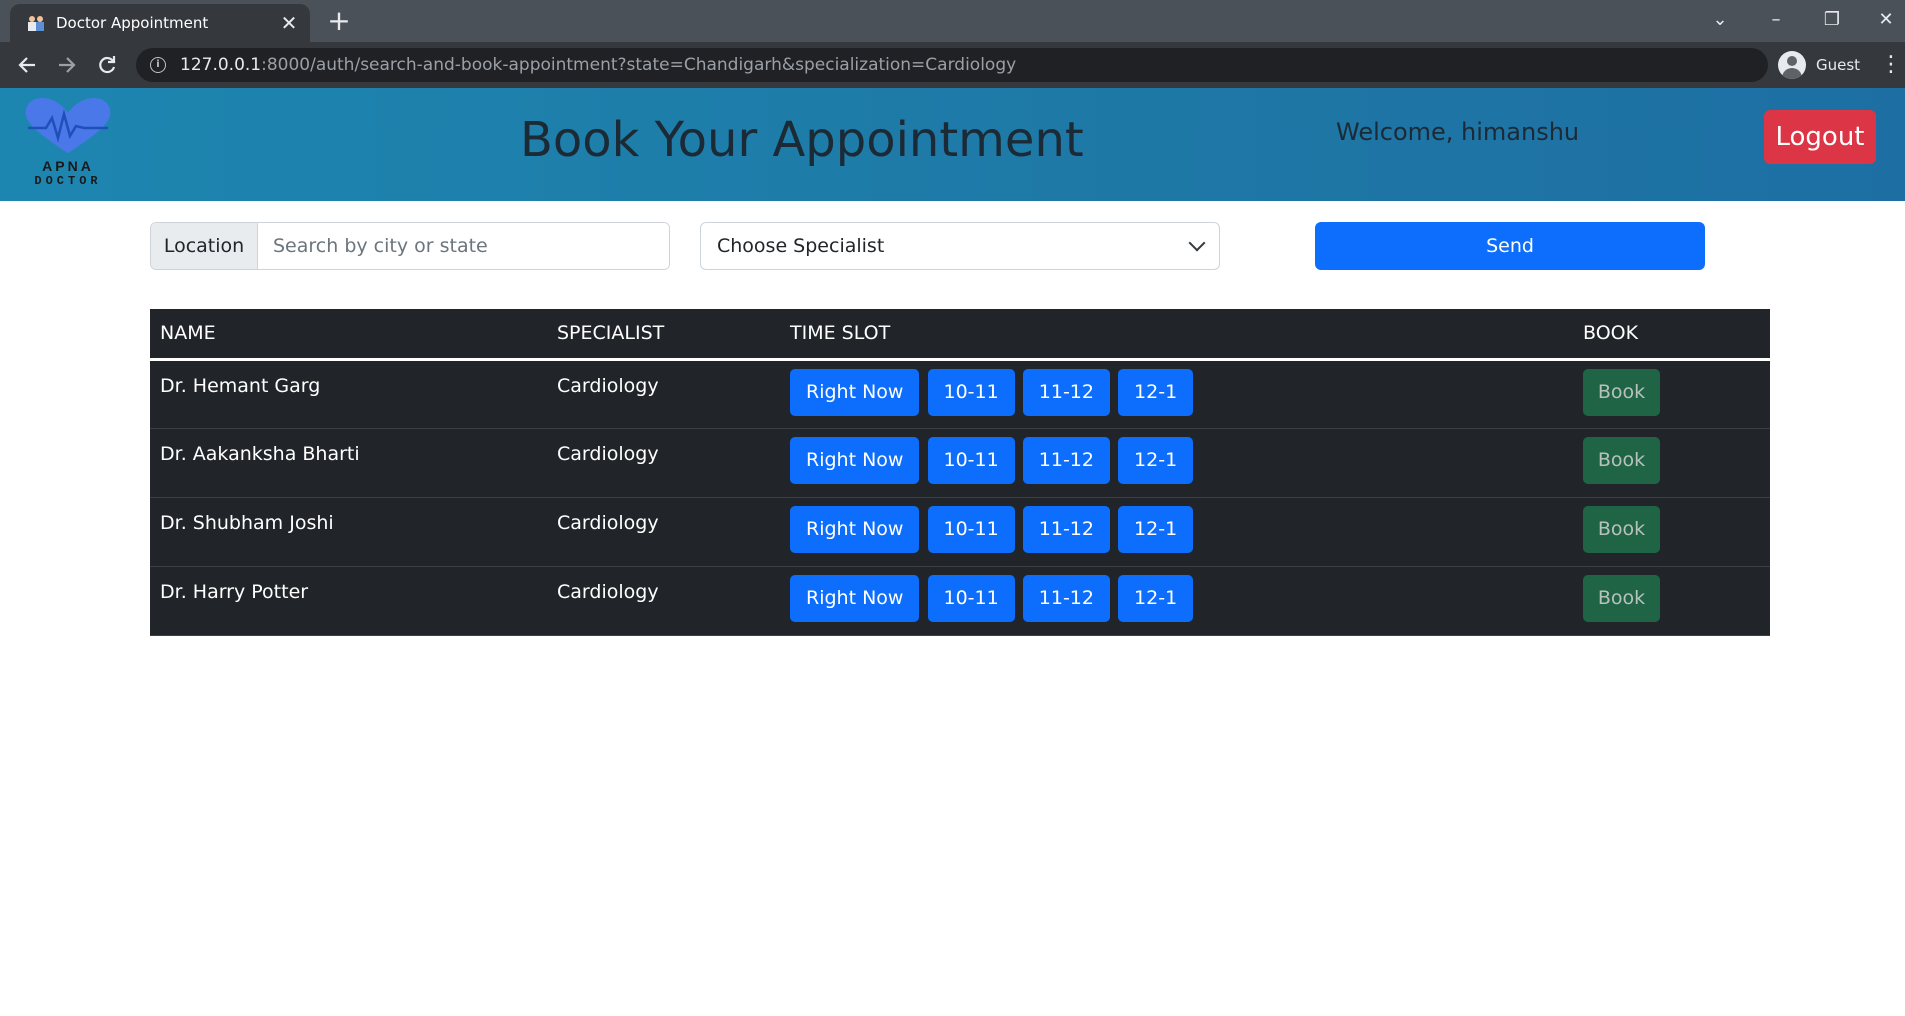 The image size is (1905, 1016). I want to click on chevron-down-icon, so click(1197, 243).